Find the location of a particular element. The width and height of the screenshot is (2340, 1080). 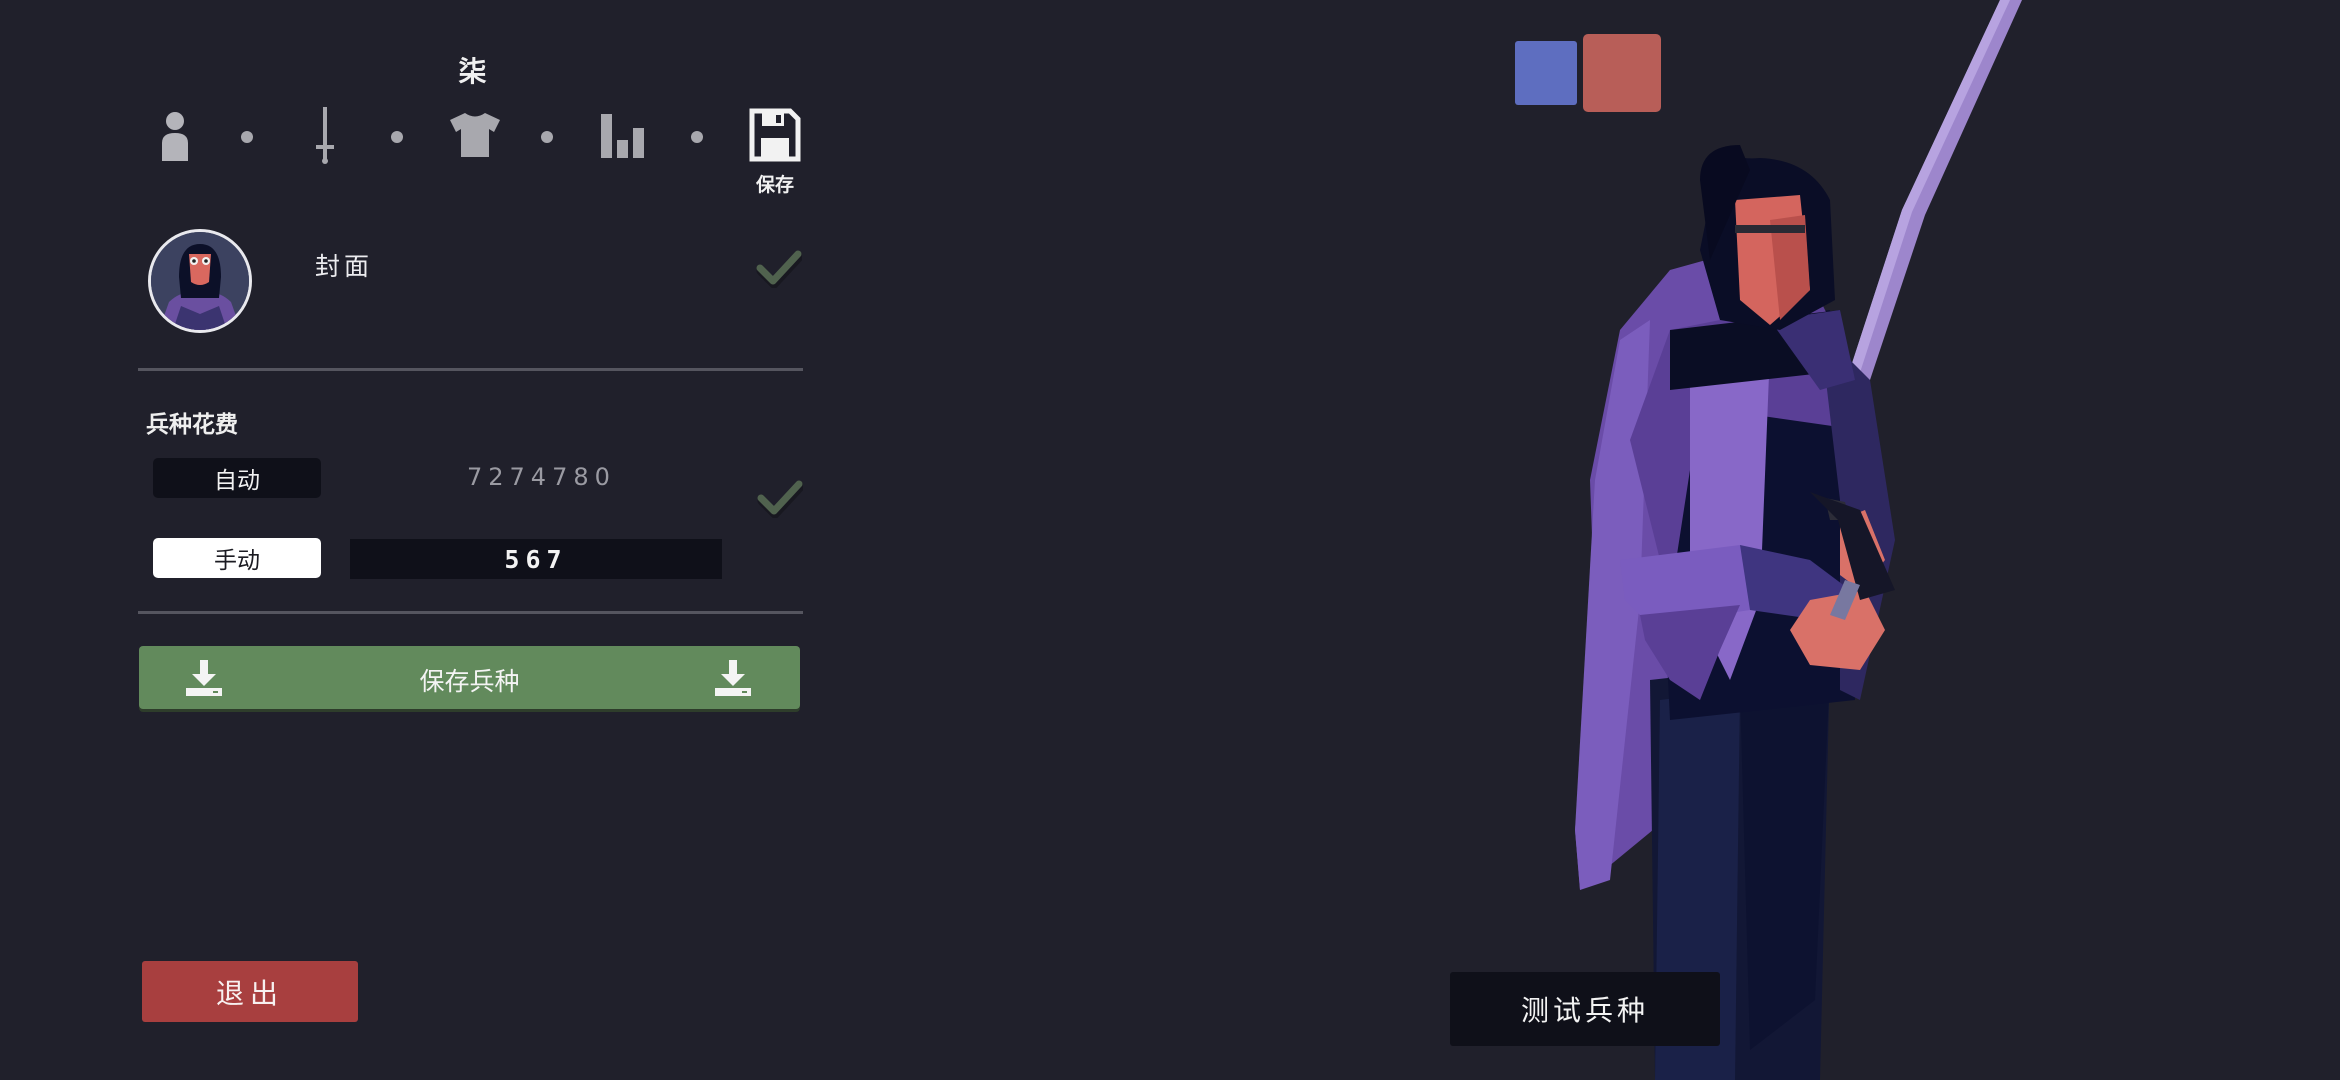

tab-save-label: 保存 is located at coordinates (774, 185).